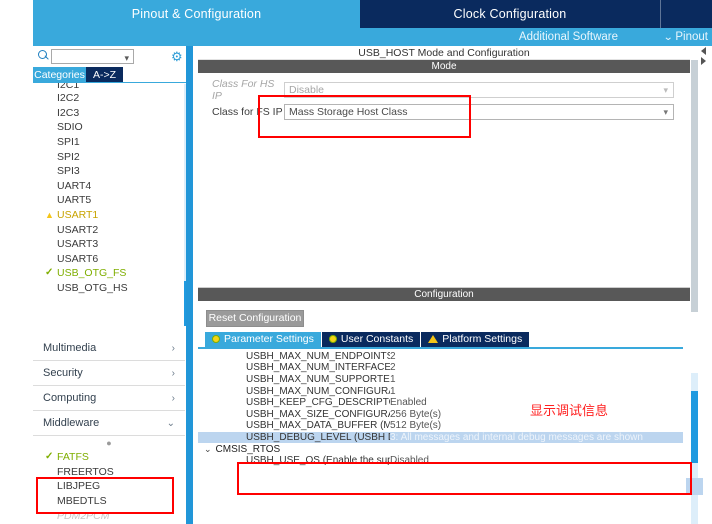 The height and width of the screenshot is (524, 712). I want to click on list-item-usart1: ▲ USART1, so click(113, 215).